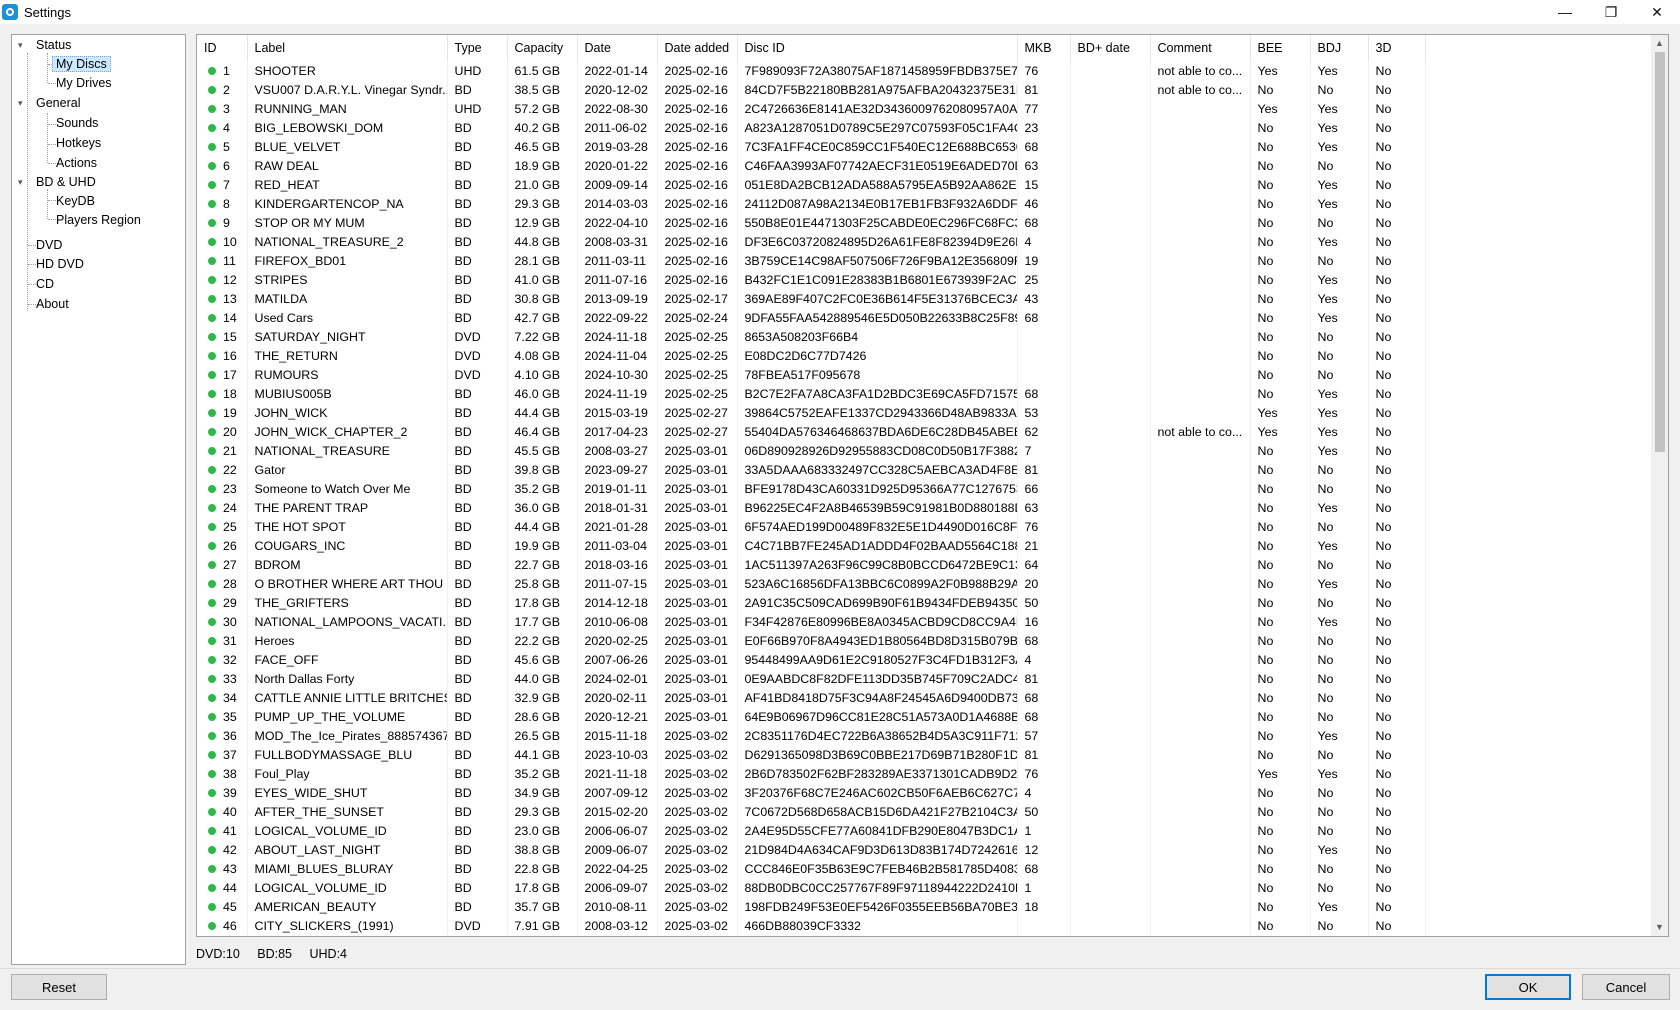 This screenshot has height=1010, width=1680. I want to click on scroll-down-icon: ▼, so click(1659, 927).